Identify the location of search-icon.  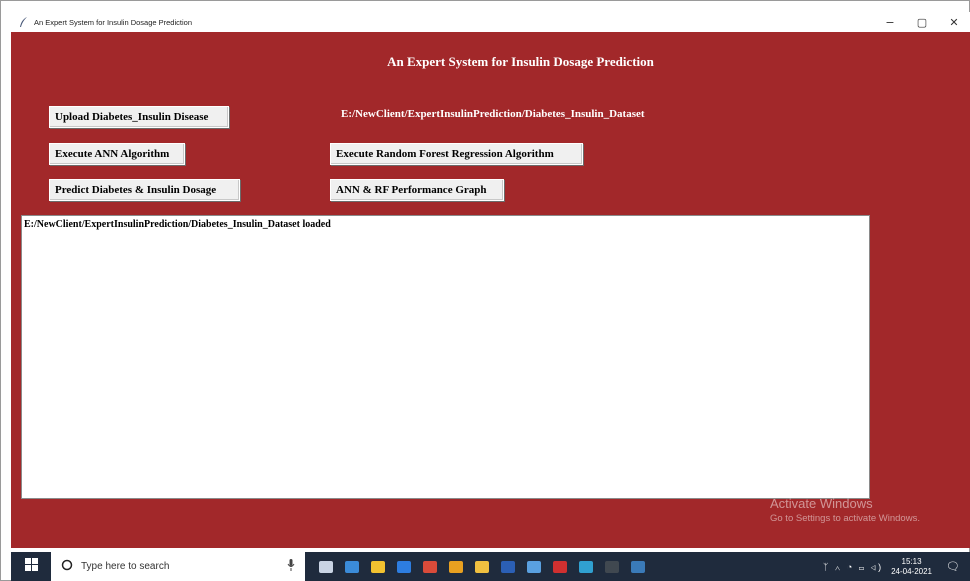
(67, 567).